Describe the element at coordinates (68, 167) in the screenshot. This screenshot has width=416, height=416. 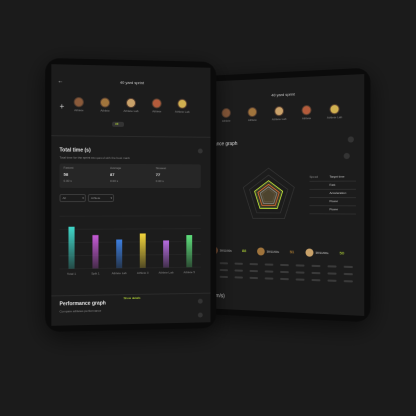
I see `stat-label: Fastest` at that location.